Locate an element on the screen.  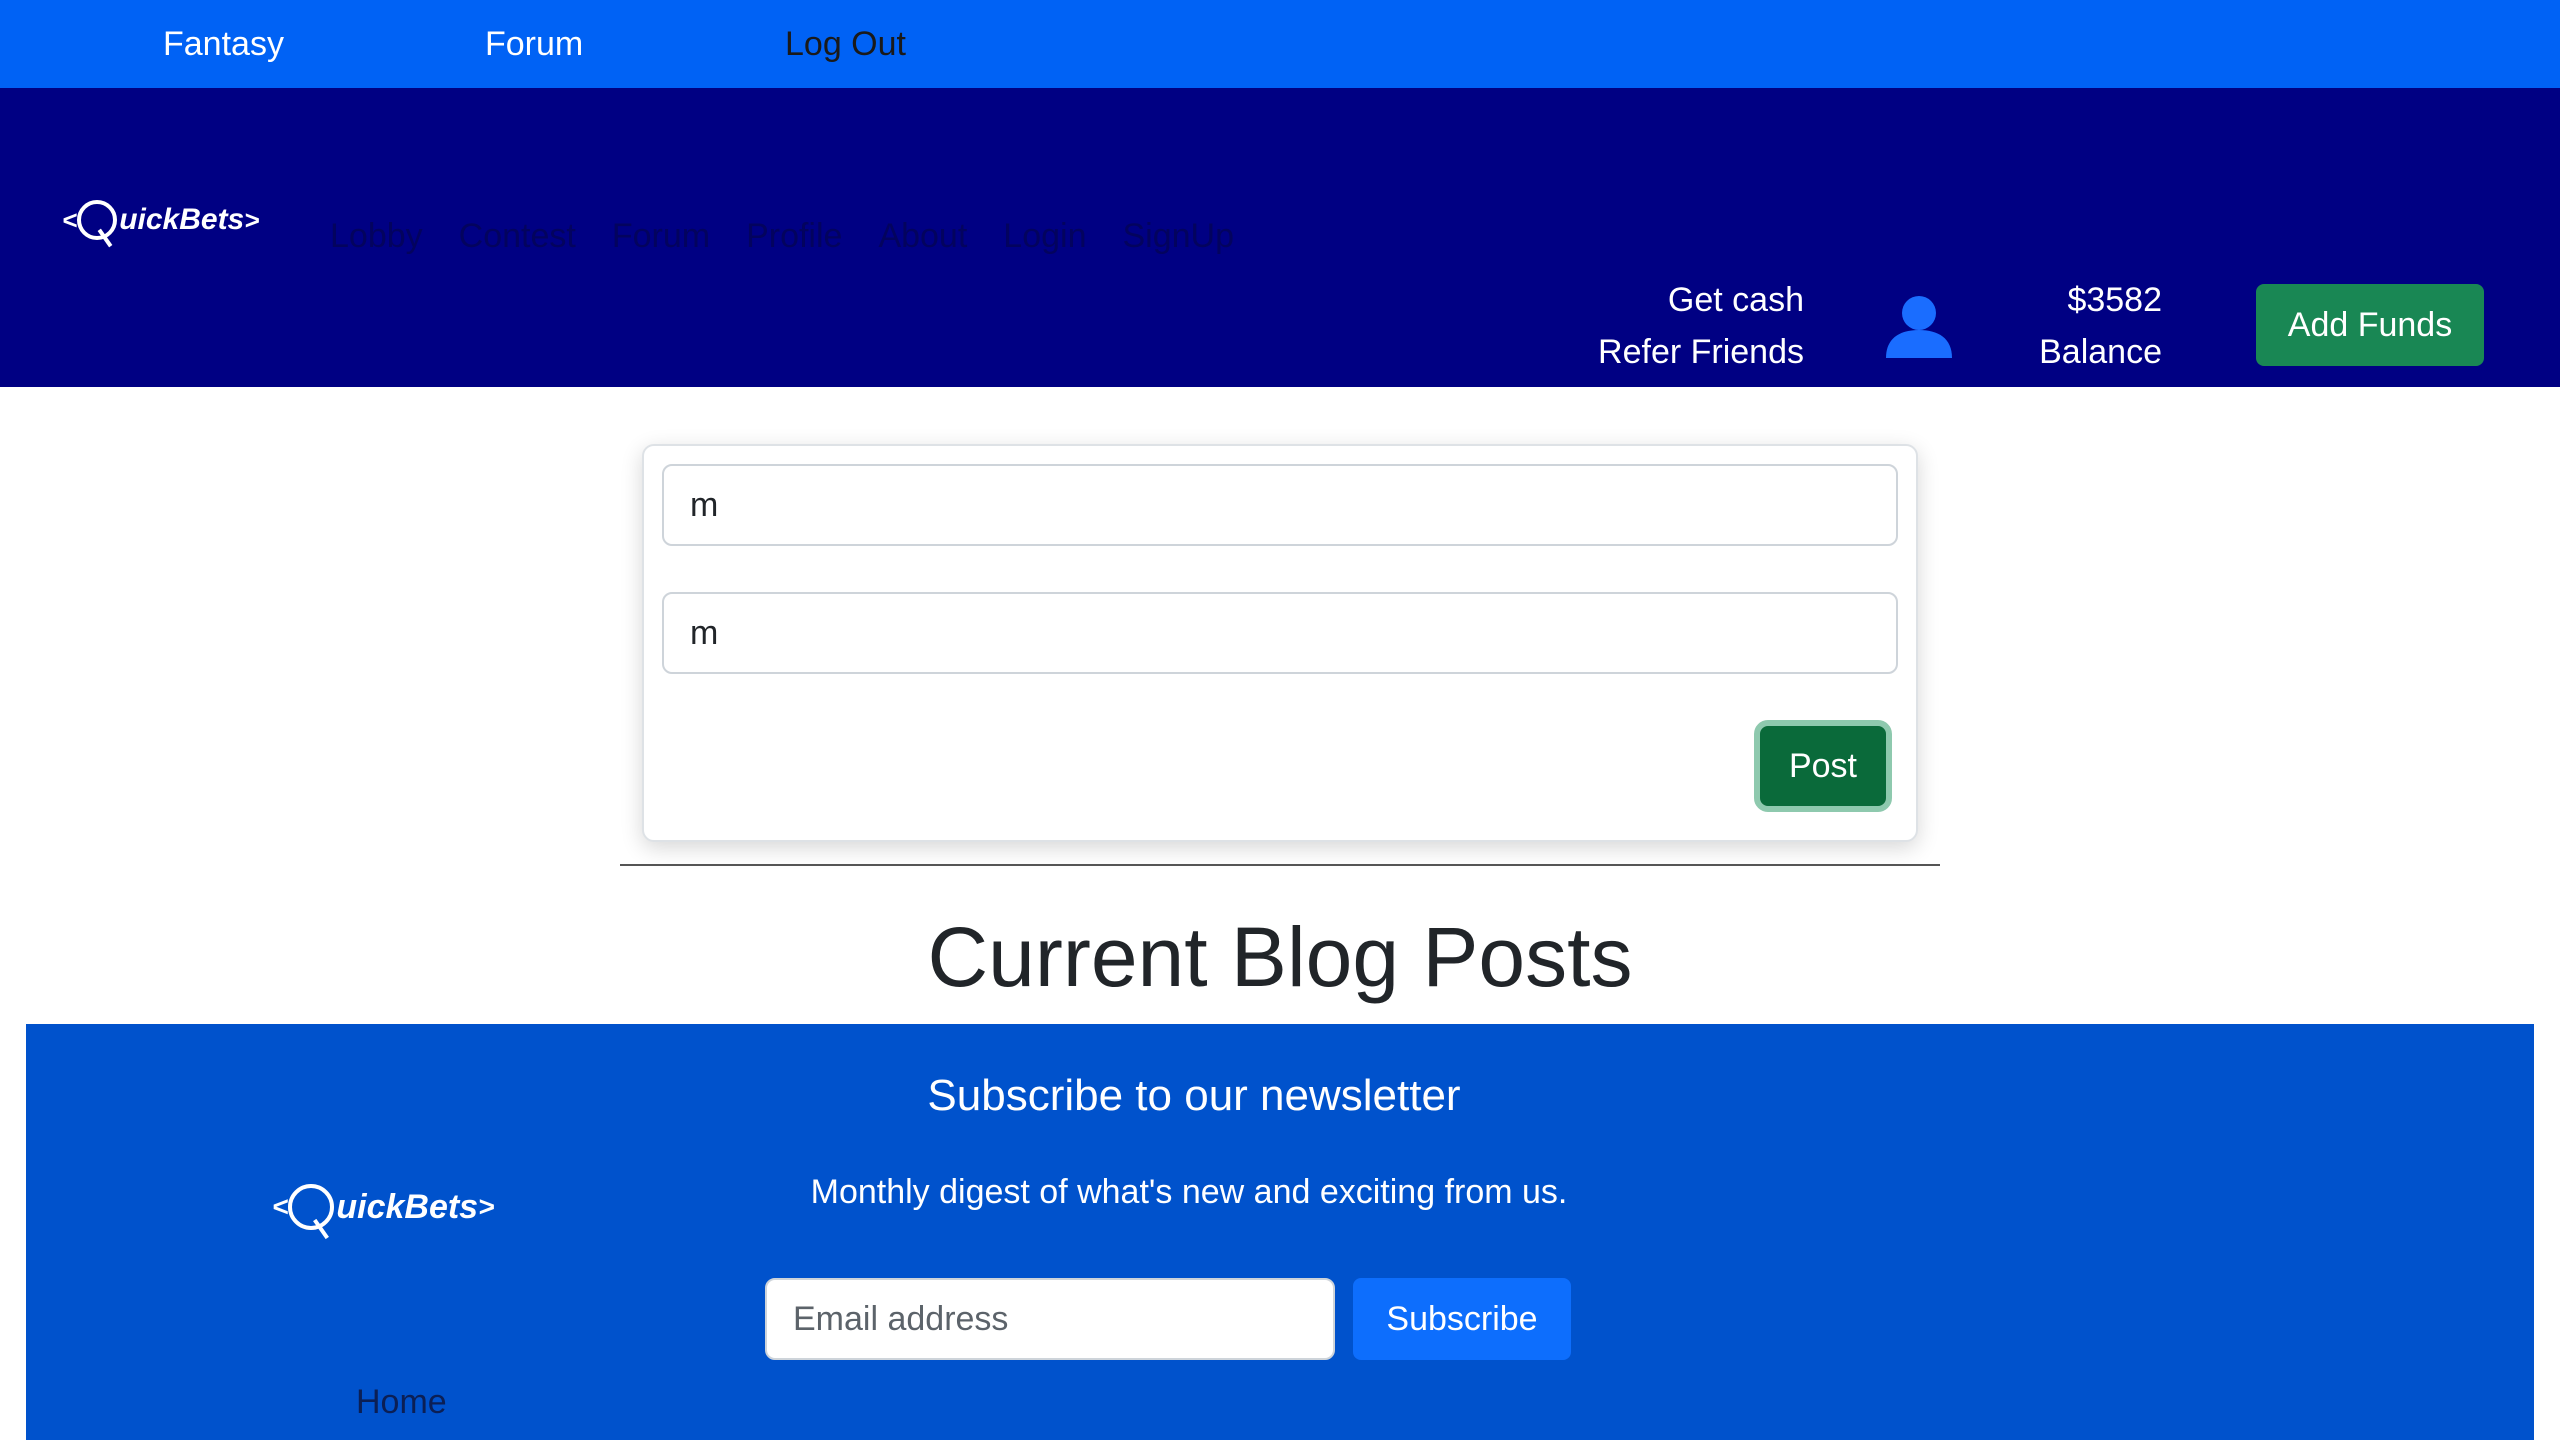
post-title-input is located at coordinates (1280, 505).